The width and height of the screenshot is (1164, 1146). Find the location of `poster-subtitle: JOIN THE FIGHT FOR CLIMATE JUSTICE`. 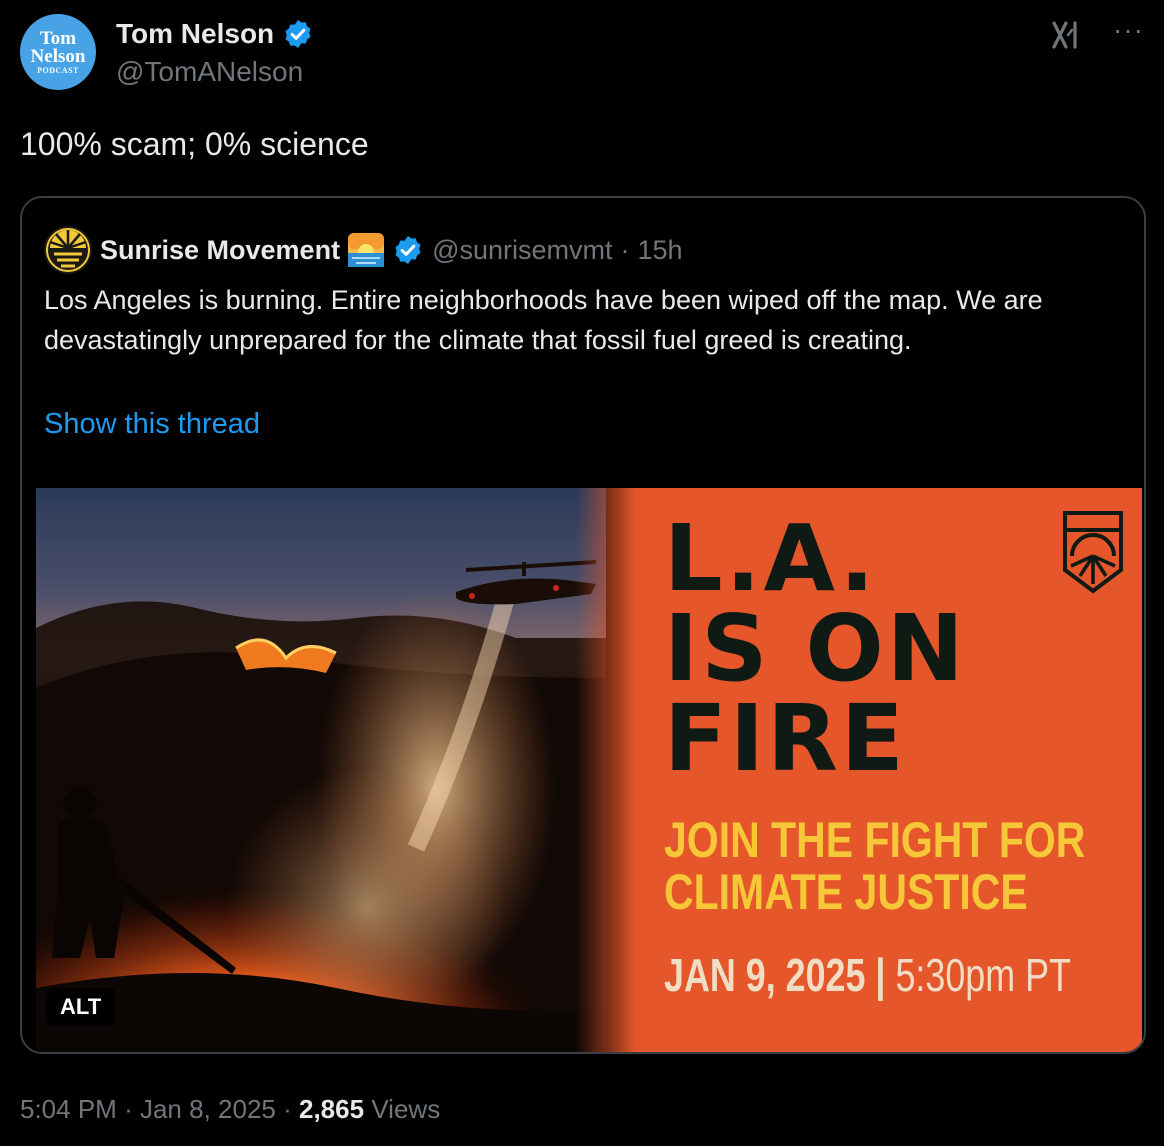

poster-subtitle: JOIN THE FIGHT FOR CLIMATE JUSTICE is located at coordinates (874, 866).